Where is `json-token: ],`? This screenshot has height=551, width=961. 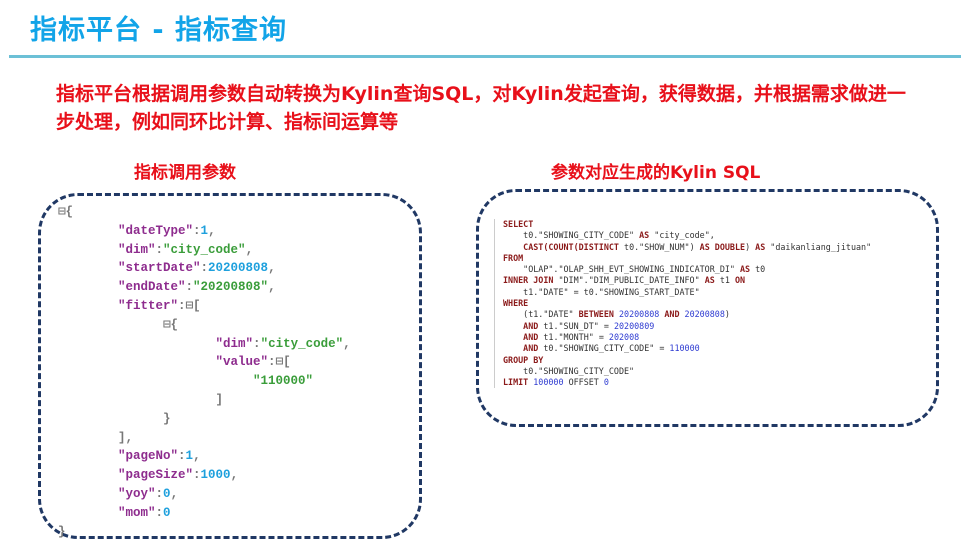 json-token: ], is located at coordinates (96, 437).